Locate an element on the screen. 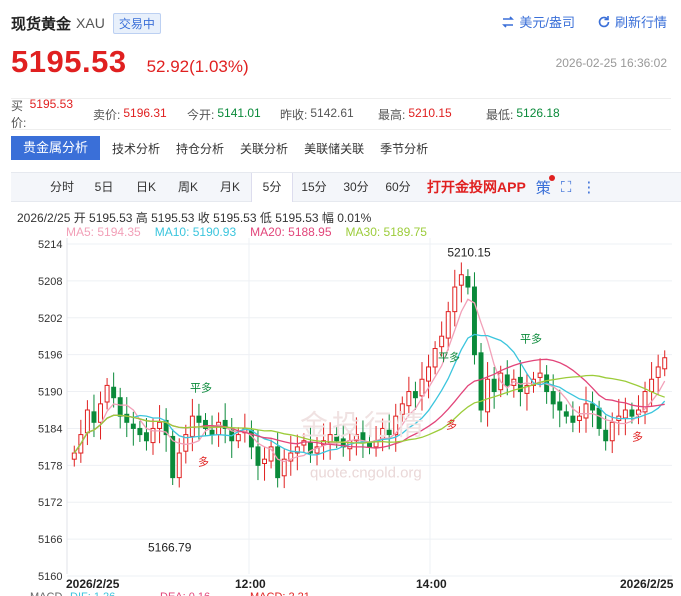 The height and width of the screenshot is (596, 681). last-price: 5195.53 is located at coordinates (69, 61).